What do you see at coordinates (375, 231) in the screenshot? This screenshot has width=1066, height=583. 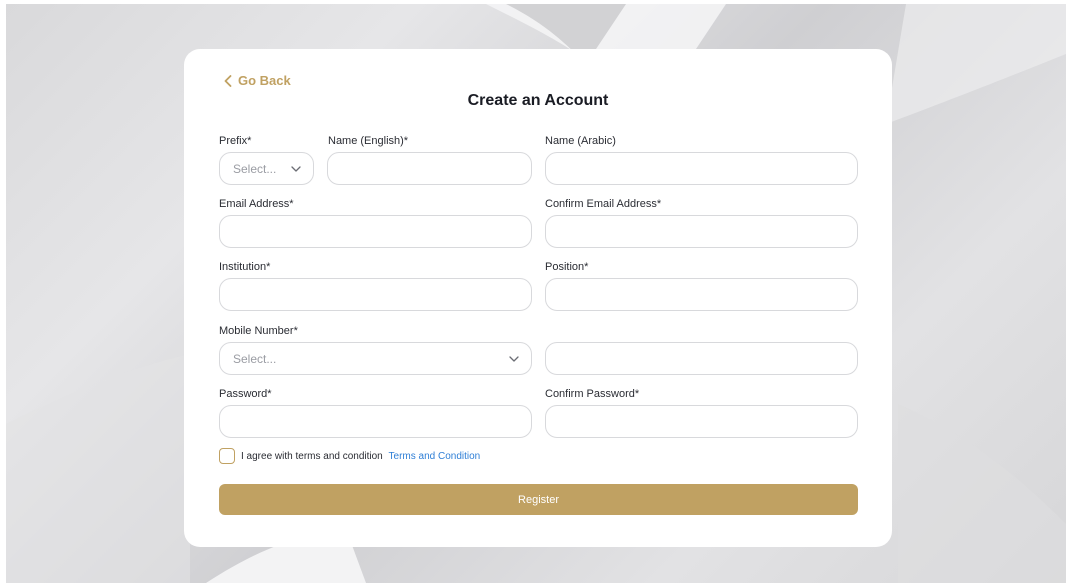 I see `email-input` at bounding box center [375, 231].